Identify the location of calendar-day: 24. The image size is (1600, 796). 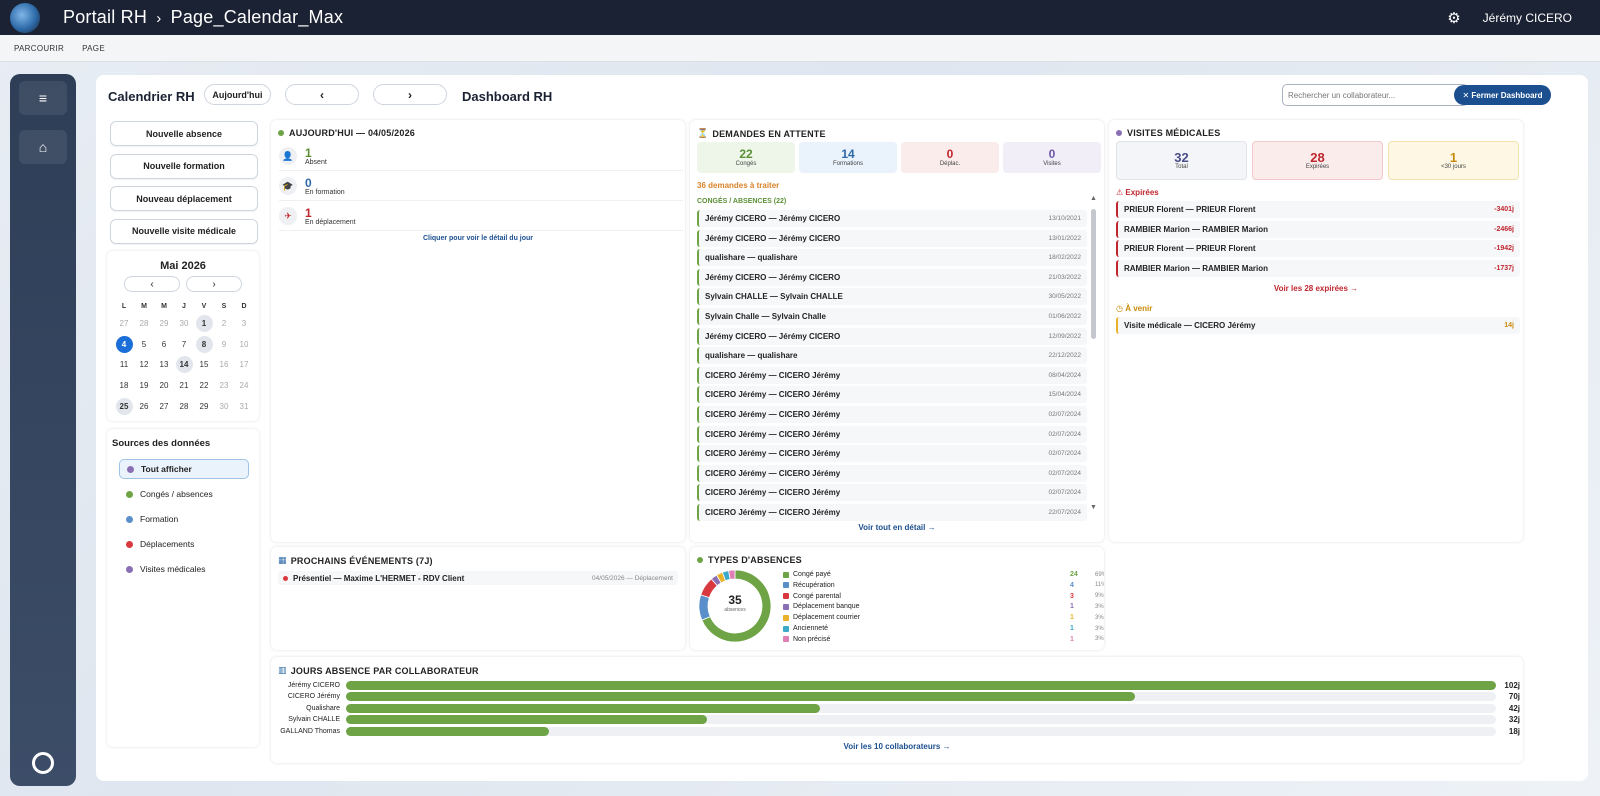
(244, 385).